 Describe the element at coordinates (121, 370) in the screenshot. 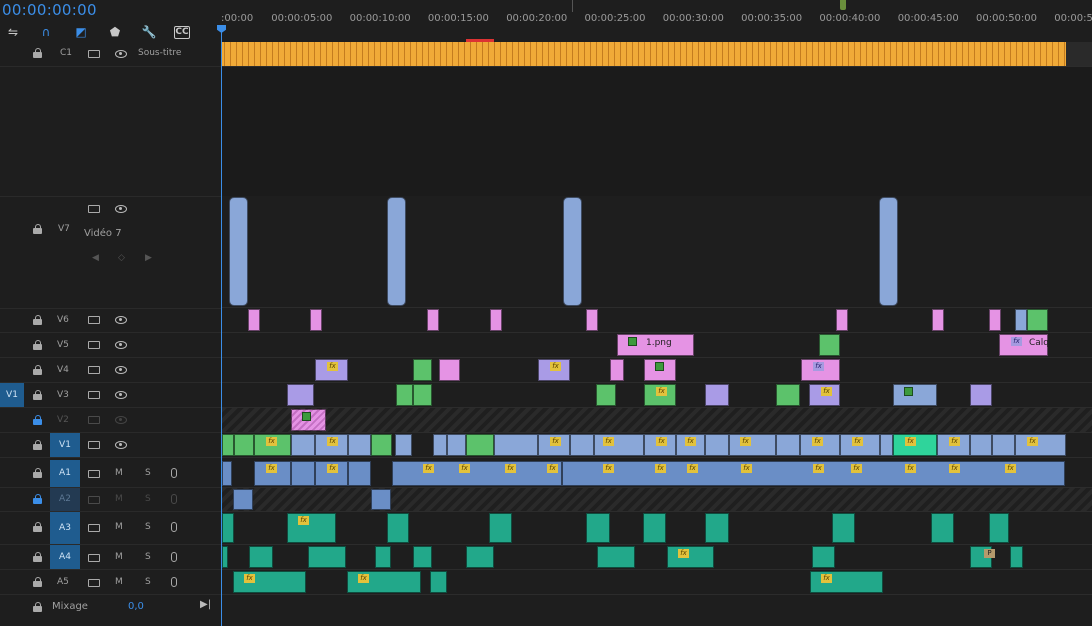

I see `eye-icon` at that location.